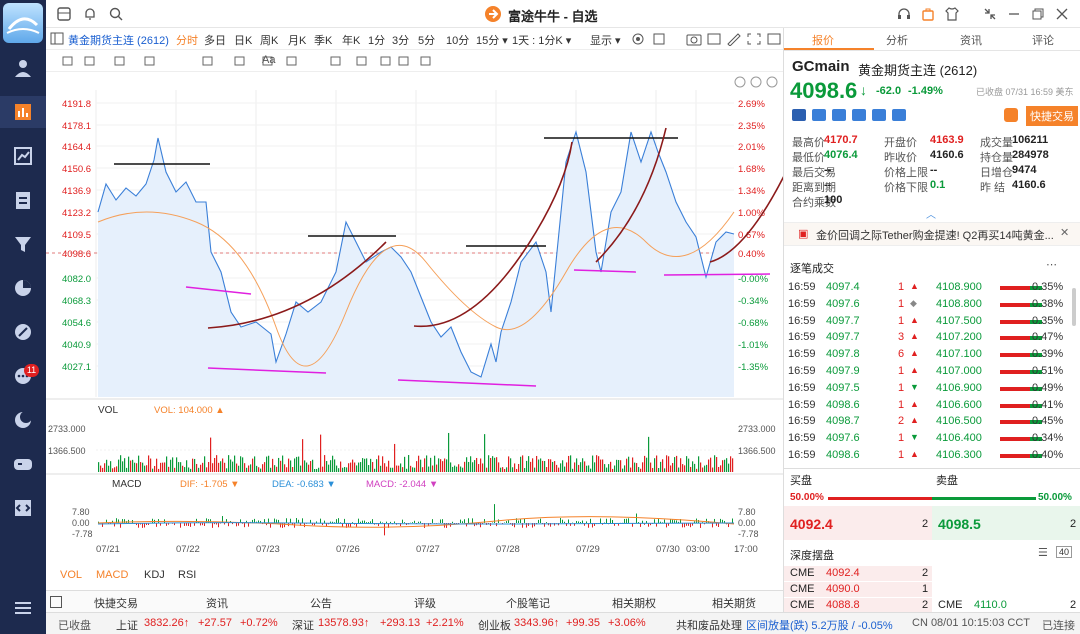 The image size is (1080, 634). What do you see at coordinates (1011, 115) in the screenshot?
I see `alert-icon` at bounding box center [1011, 115].